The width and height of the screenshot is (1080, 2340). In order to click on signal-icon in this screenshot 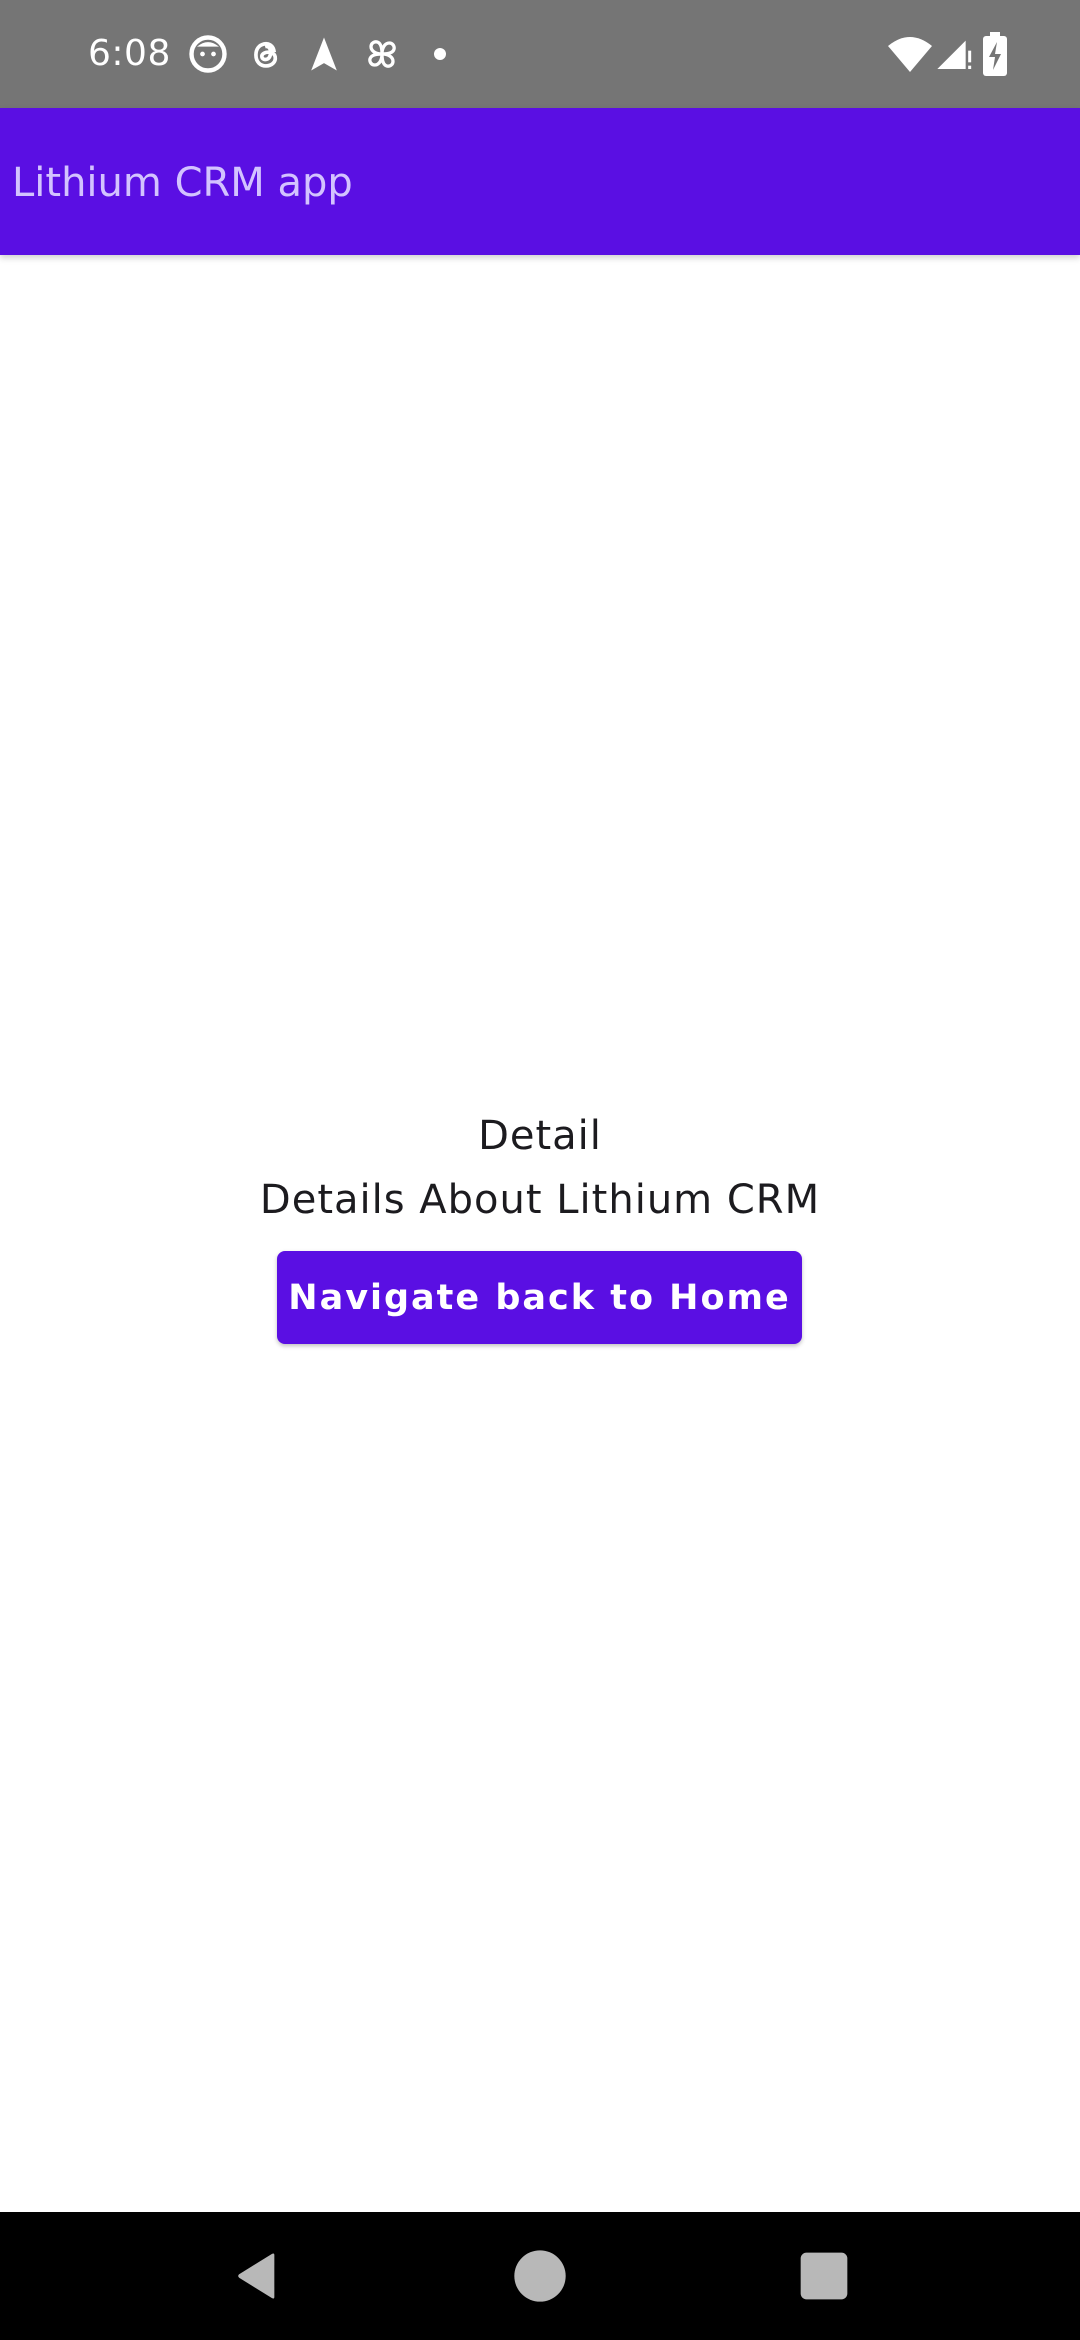, I will do `click(954, 54)`.